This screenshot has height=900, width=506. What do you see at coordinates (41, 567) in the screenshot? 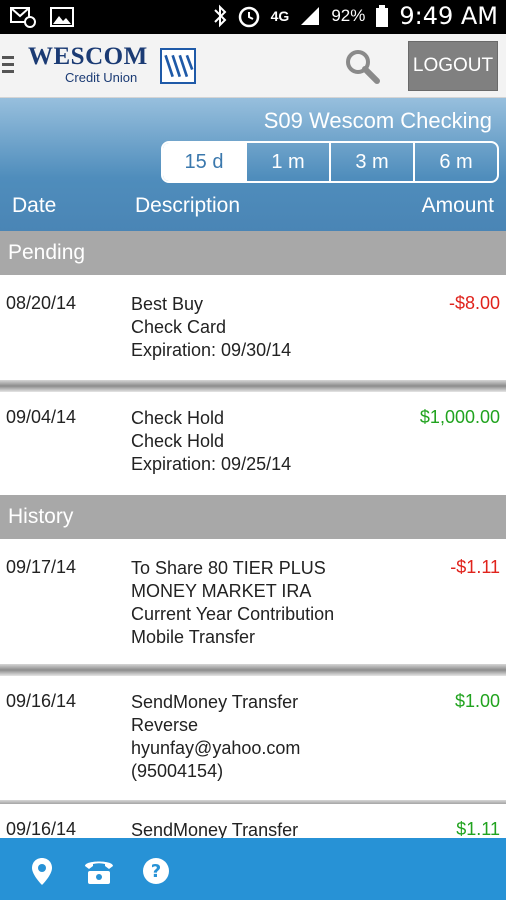
I see `transaction-date: 09/17/14` at bounding box center [41, 567].